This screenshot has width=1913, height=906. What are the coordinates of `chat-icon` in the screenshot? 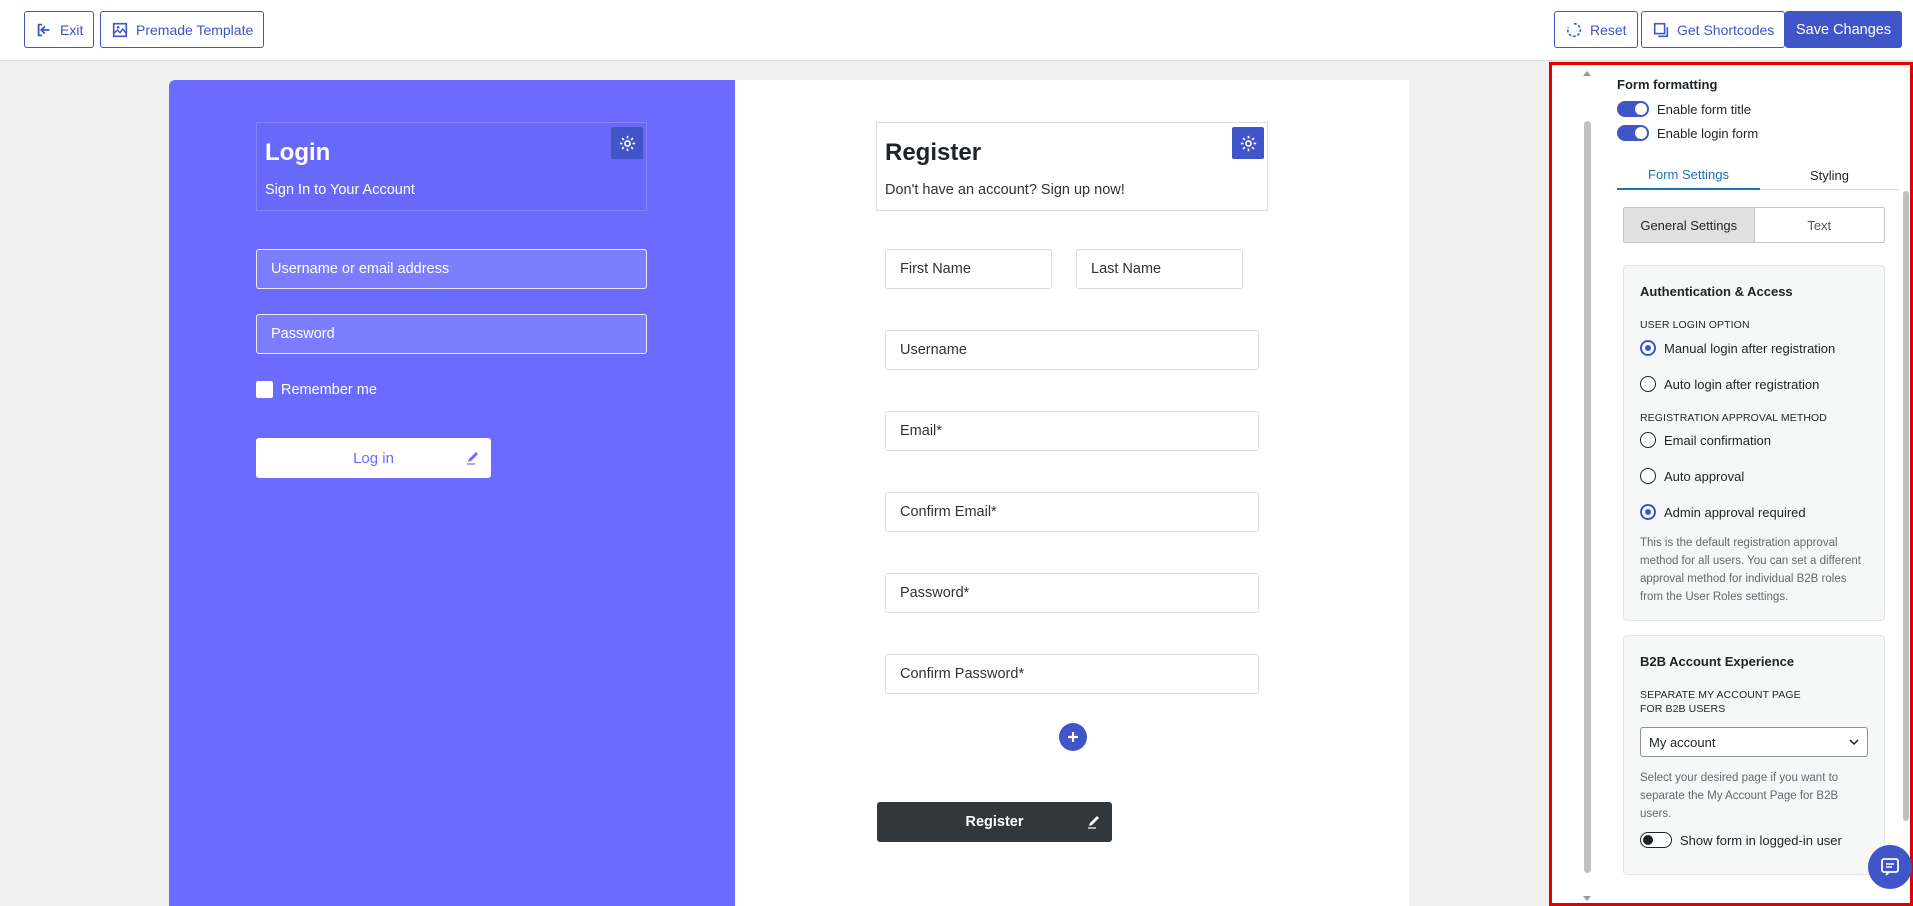 It's located at (1890, 867).